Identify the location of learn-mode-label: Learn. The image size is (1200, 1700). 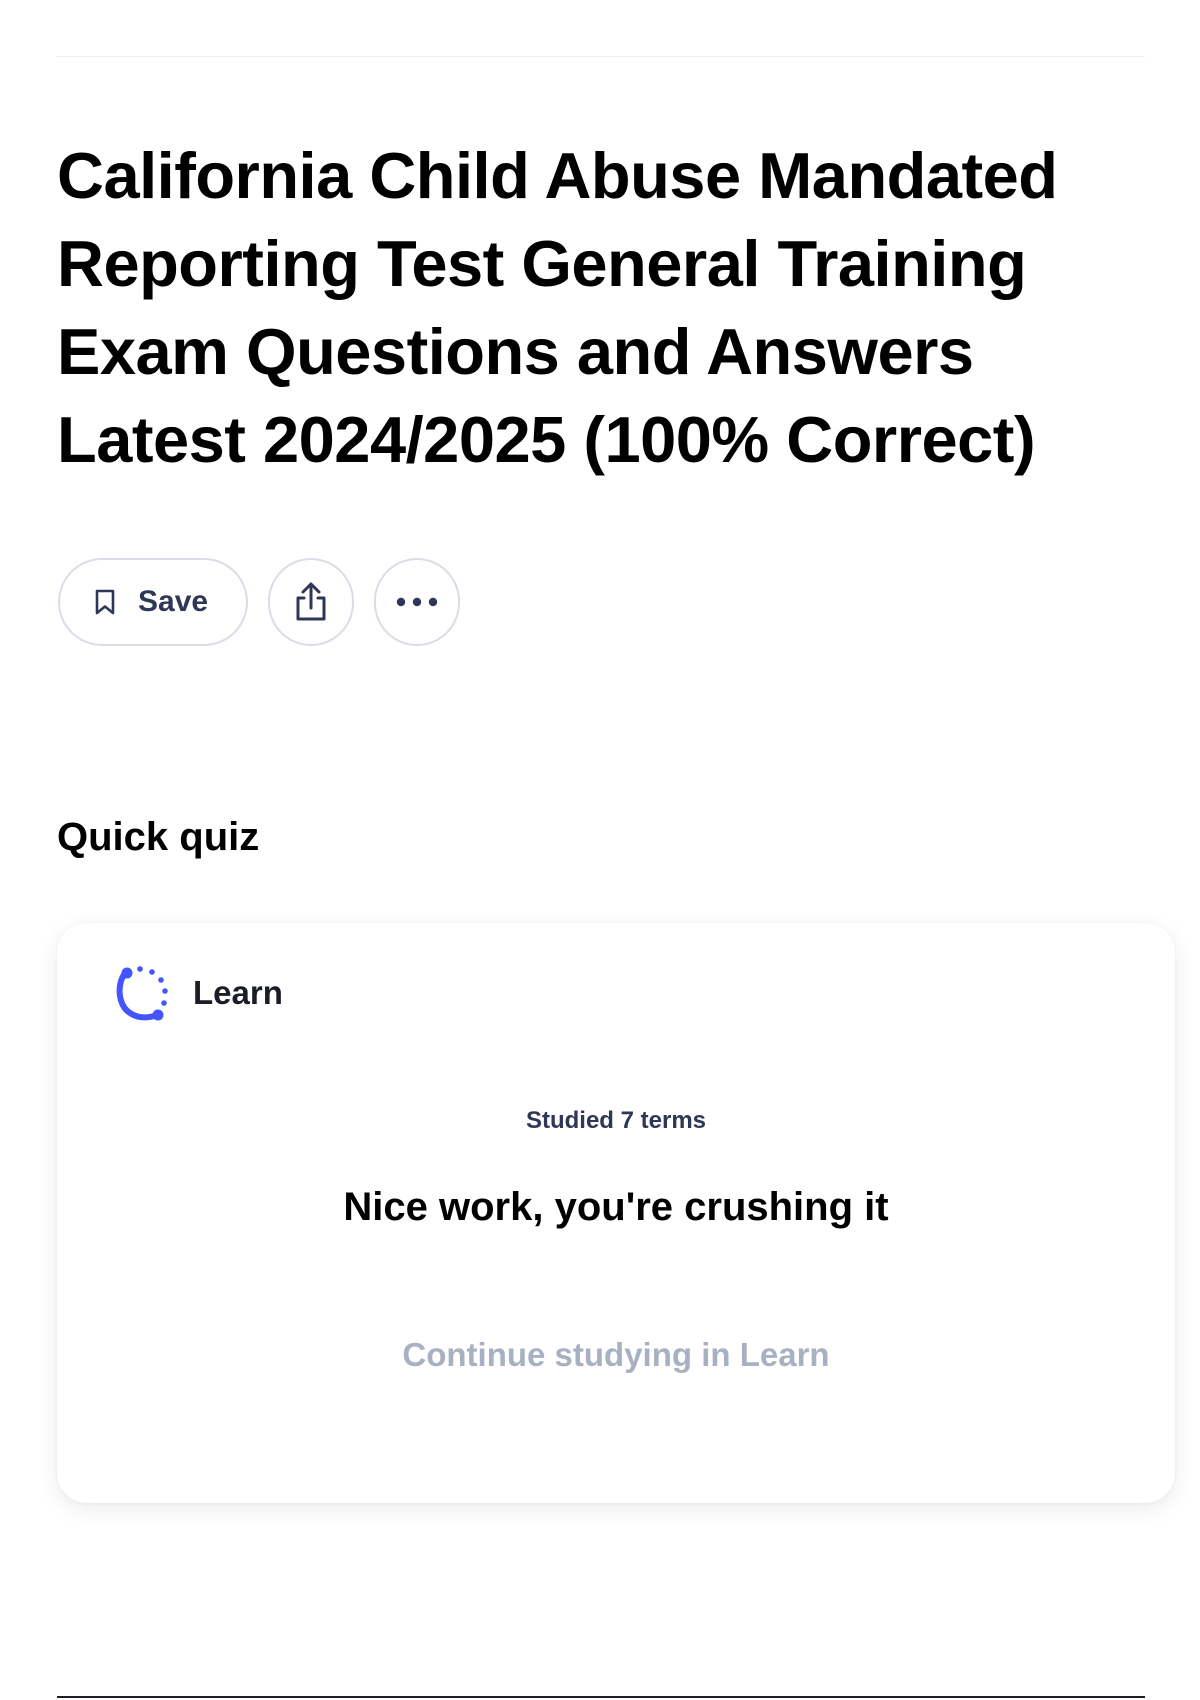
(238, 992).